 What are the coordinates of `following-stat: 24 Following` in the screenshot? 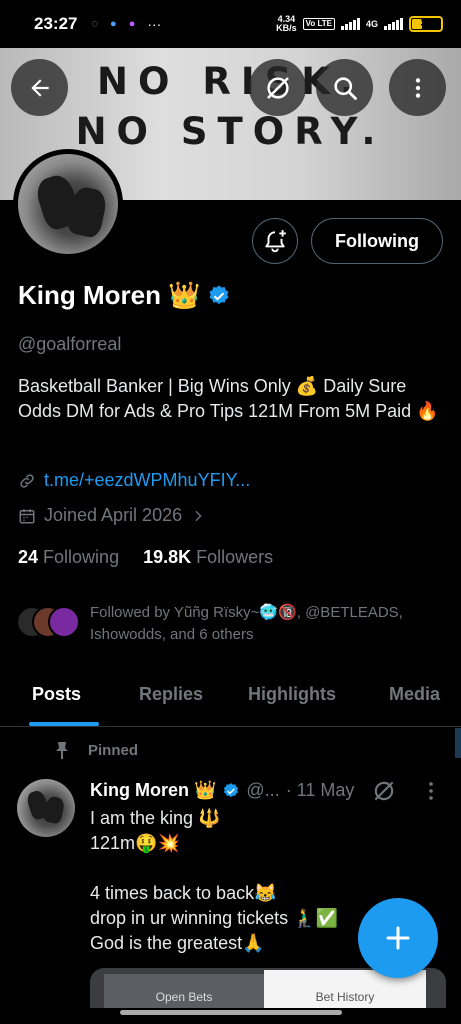 It's located at (68, 557).